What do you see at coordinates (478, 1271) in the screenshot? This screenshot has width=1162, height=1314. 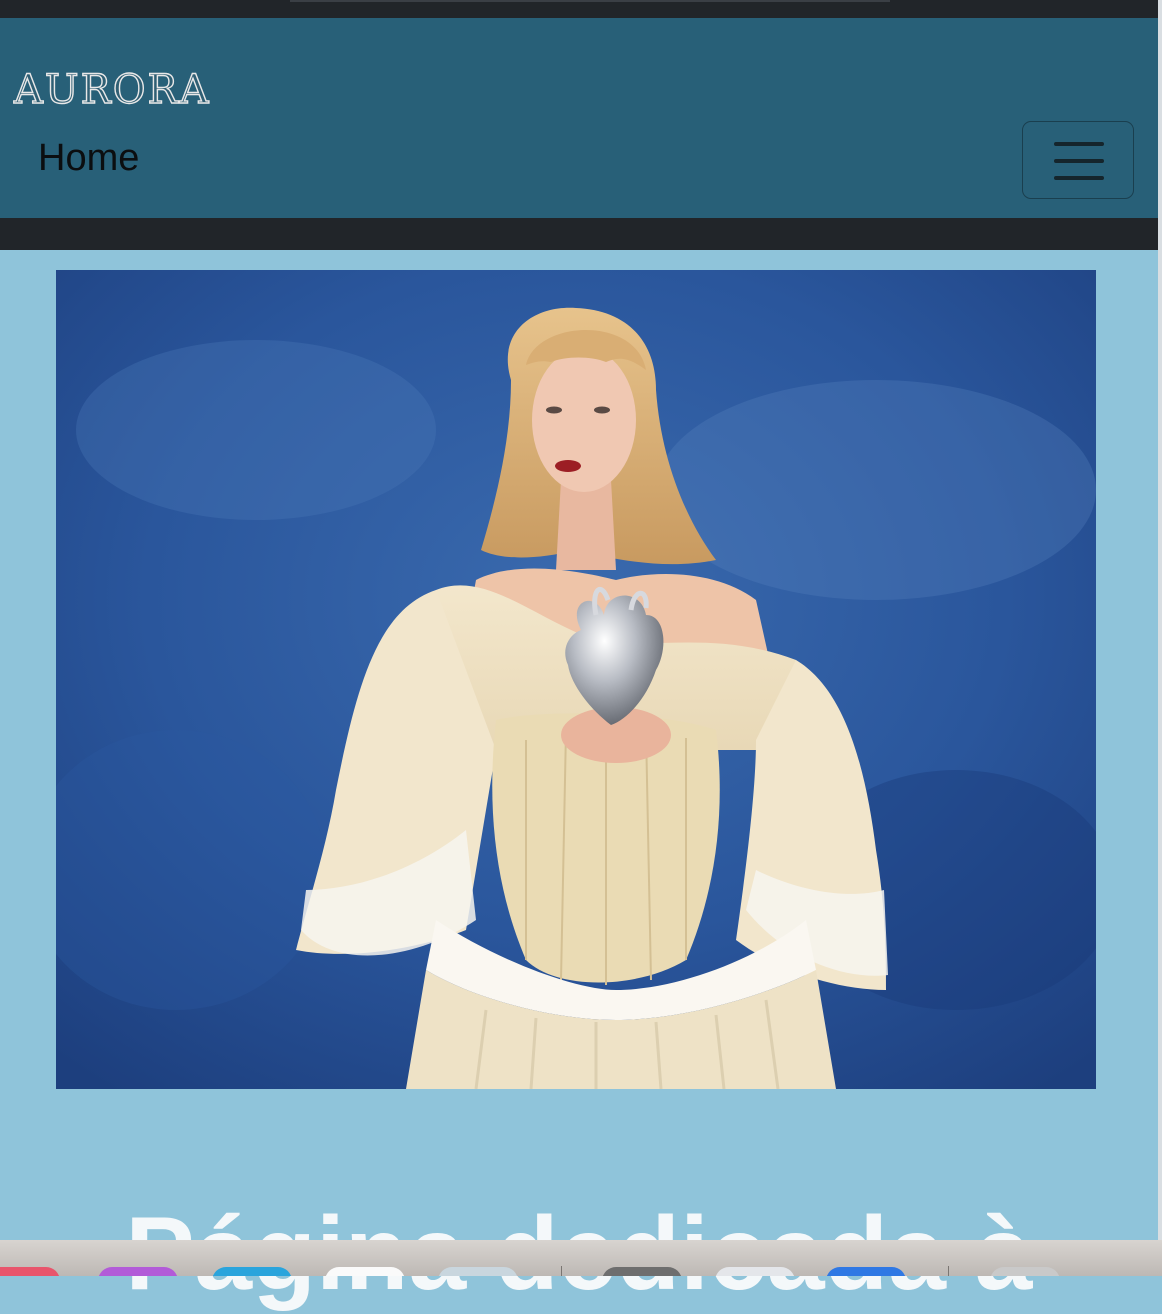 I see `light-app-icon` at bounding box center [478, 1271].